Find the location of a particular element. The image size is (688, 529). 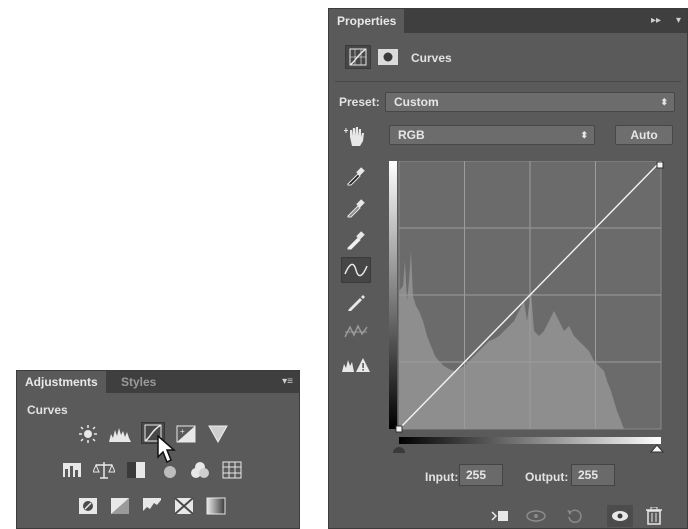

header-divider is located at coordinates (508, 81).